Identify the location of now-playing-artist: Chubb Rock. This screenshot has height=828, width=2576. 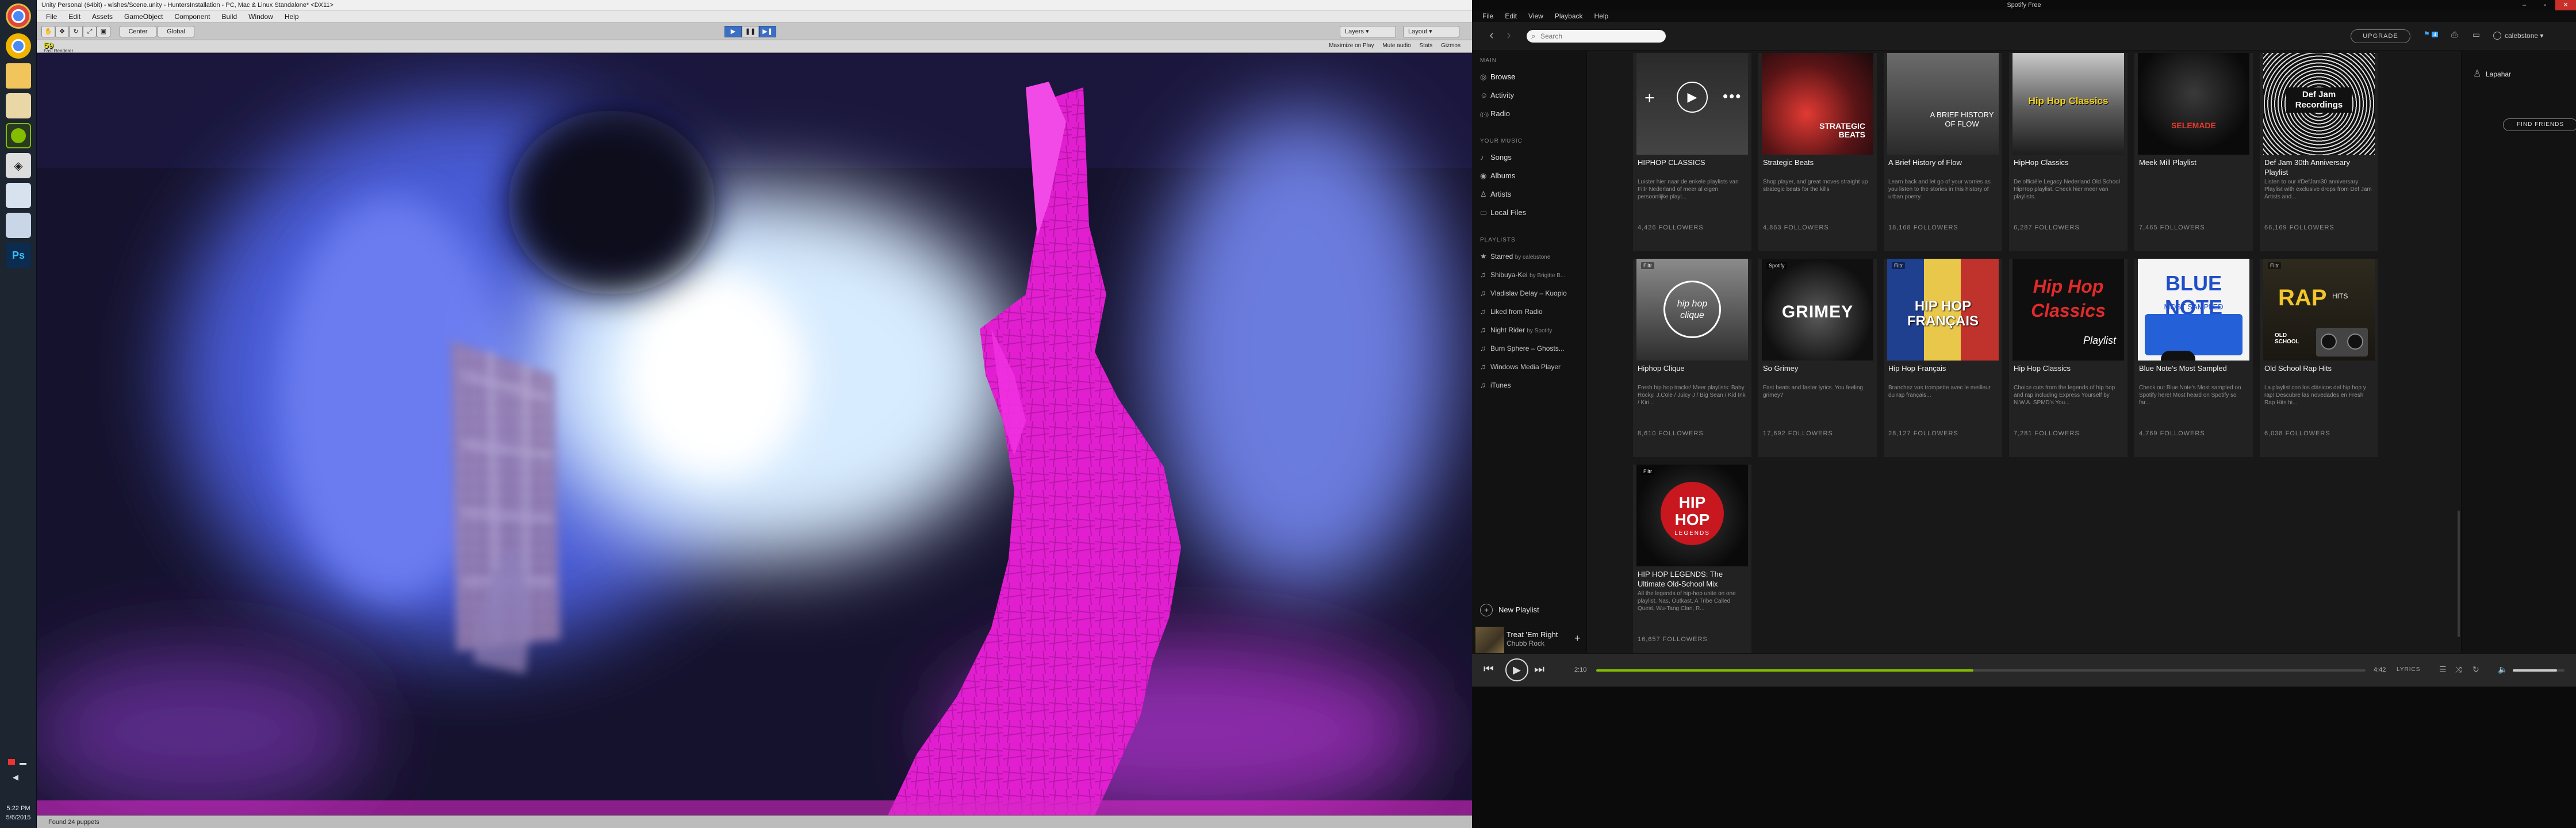
(1525, 643).